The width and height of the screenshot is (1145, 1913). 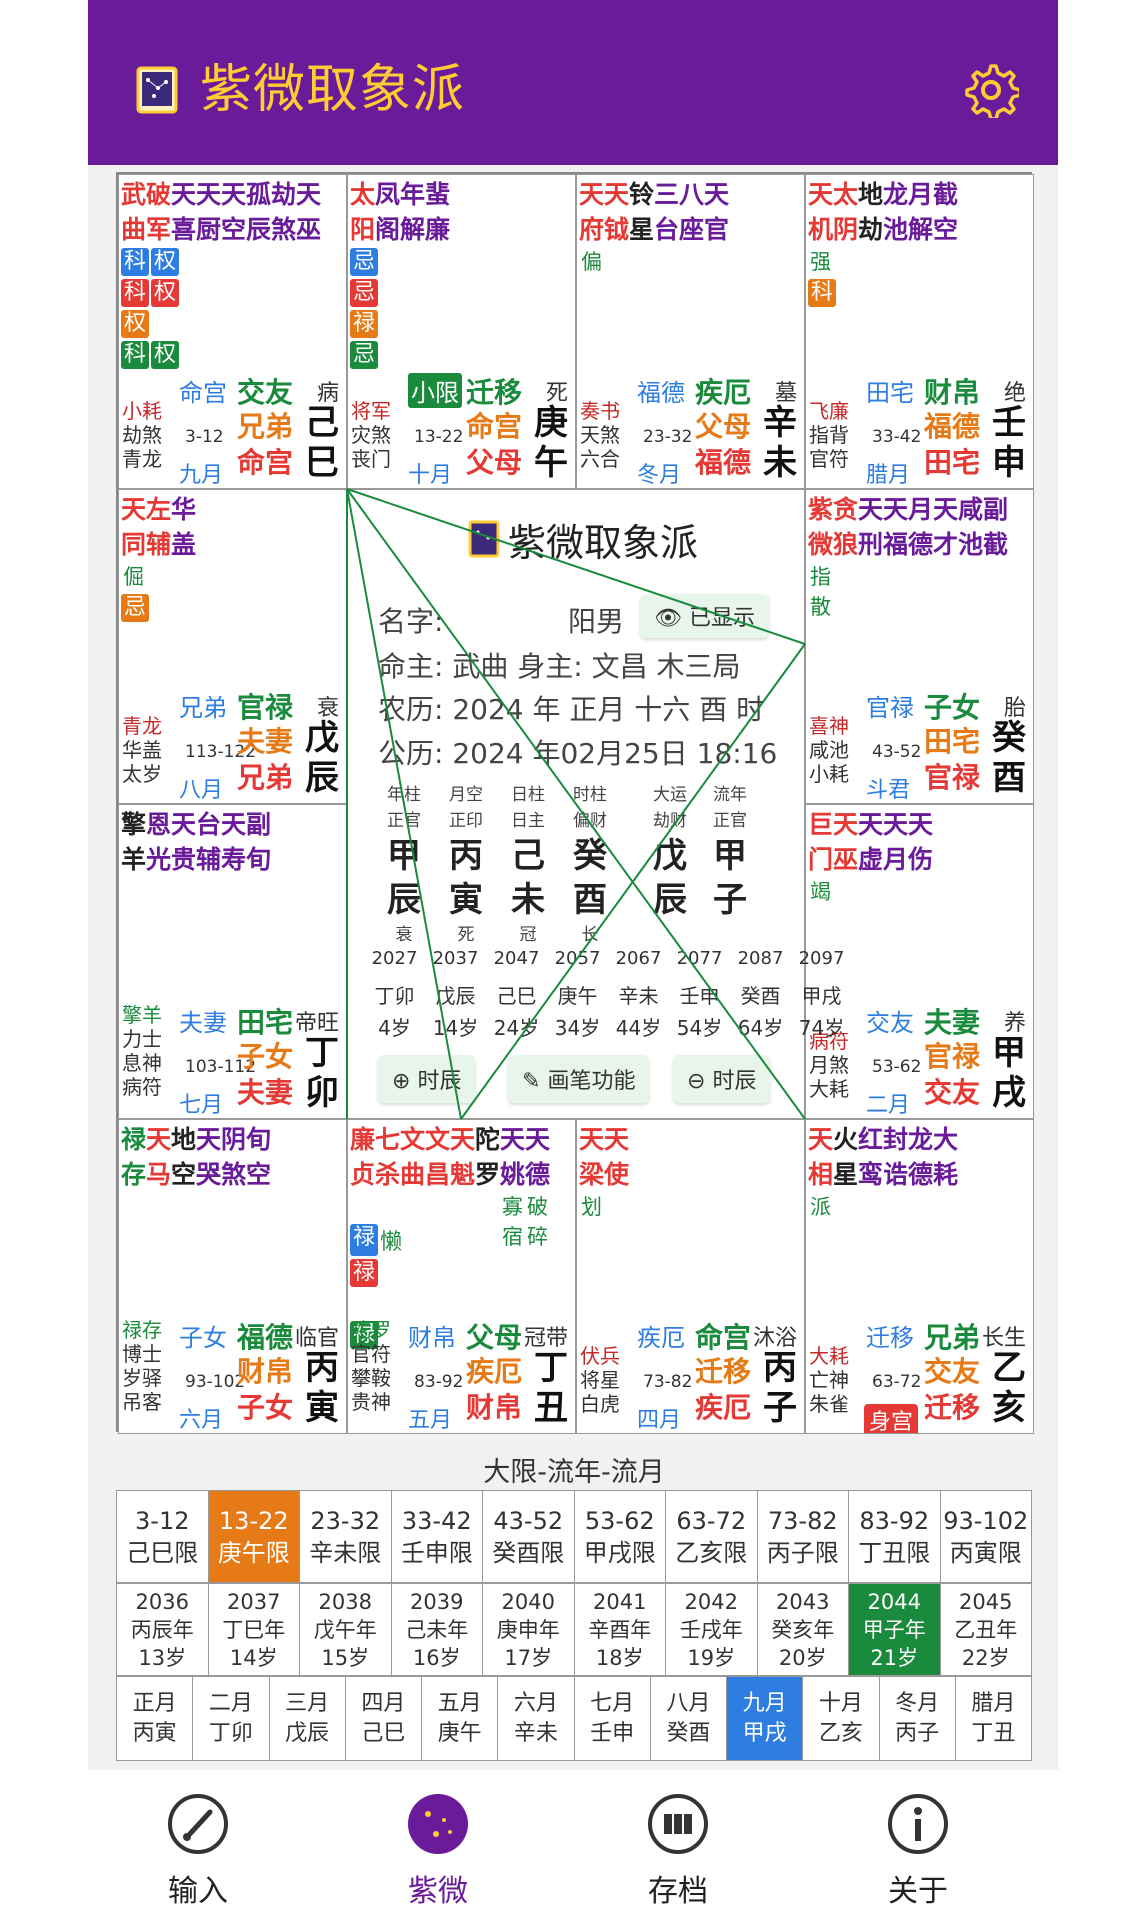 I want to click on flow-month-text: 戊辰, so click(x=307, y=1733).